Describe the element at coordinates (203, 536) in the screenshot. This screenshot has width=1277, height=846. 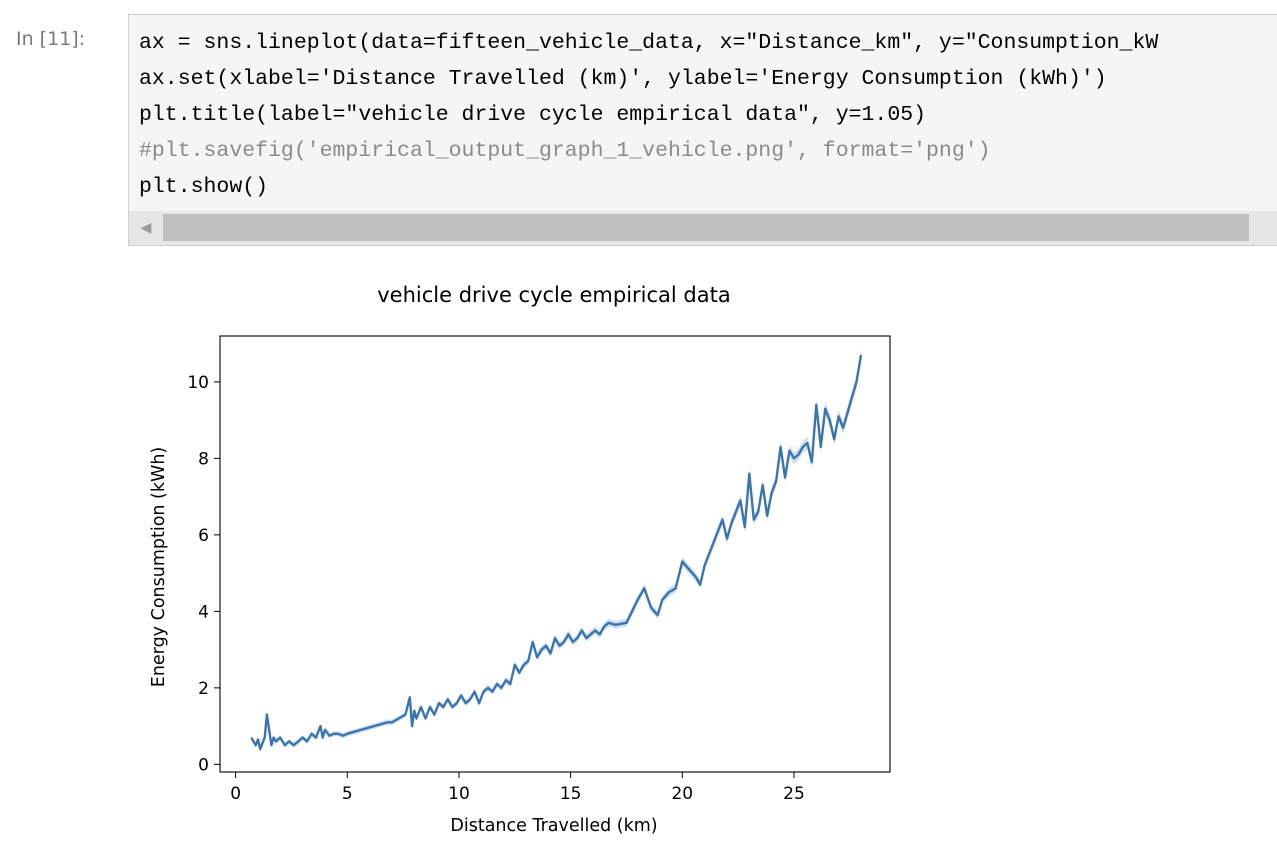
I see `y-tick-label: 6` at that location.